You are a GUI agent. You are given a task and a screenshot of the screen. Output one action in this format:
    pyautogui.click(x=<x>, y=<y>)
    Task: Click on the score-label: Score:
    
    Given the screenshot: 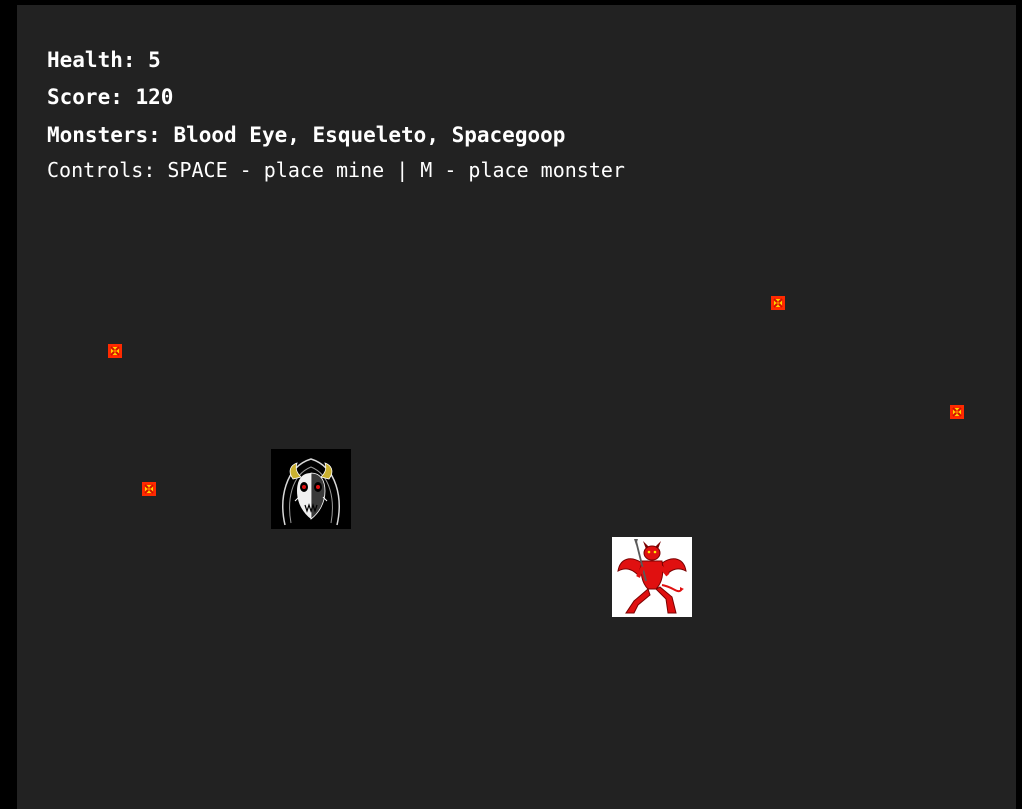 What is the action you would take?
    pyautogui.click(x=85, y=97)
    